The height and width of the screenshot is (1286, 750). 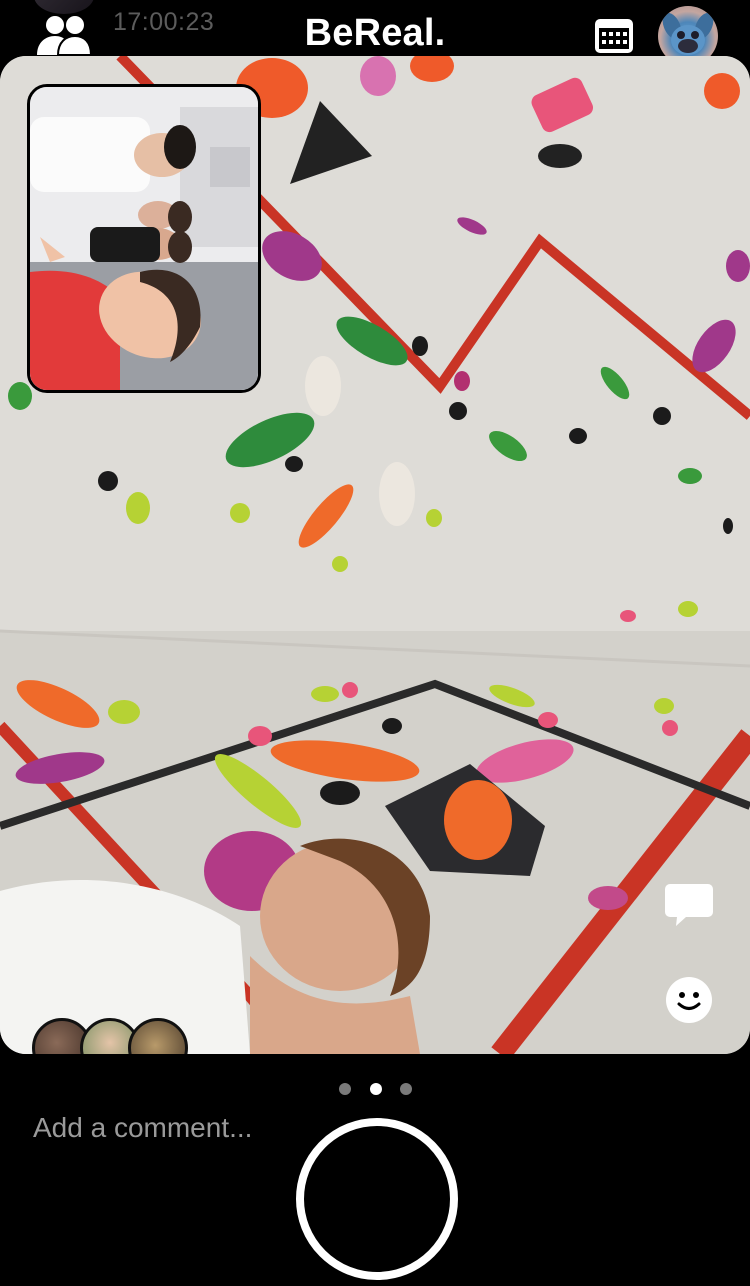 I want to click on calendar-icon, so click(x=614, y=36).